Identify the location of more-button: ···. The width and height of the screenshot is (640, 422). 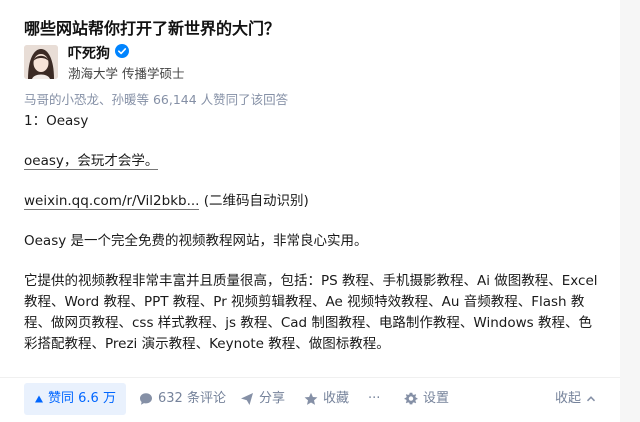
(374, 399).